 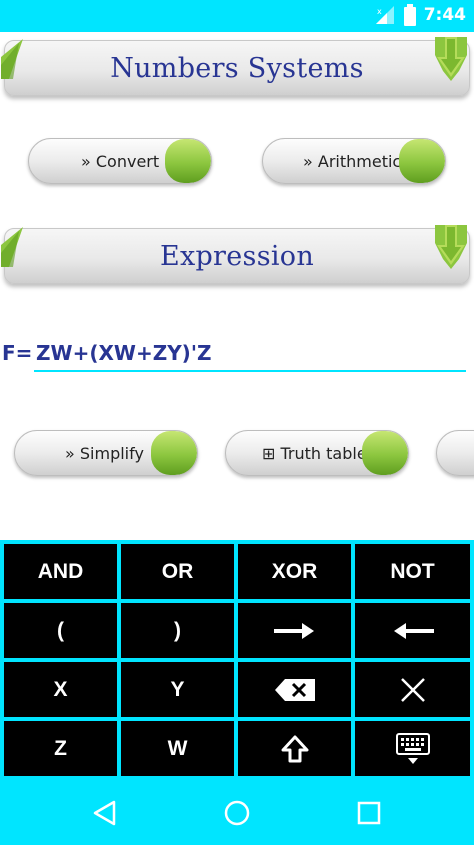 I want to click on home-icon, so click(x=237, y=813).